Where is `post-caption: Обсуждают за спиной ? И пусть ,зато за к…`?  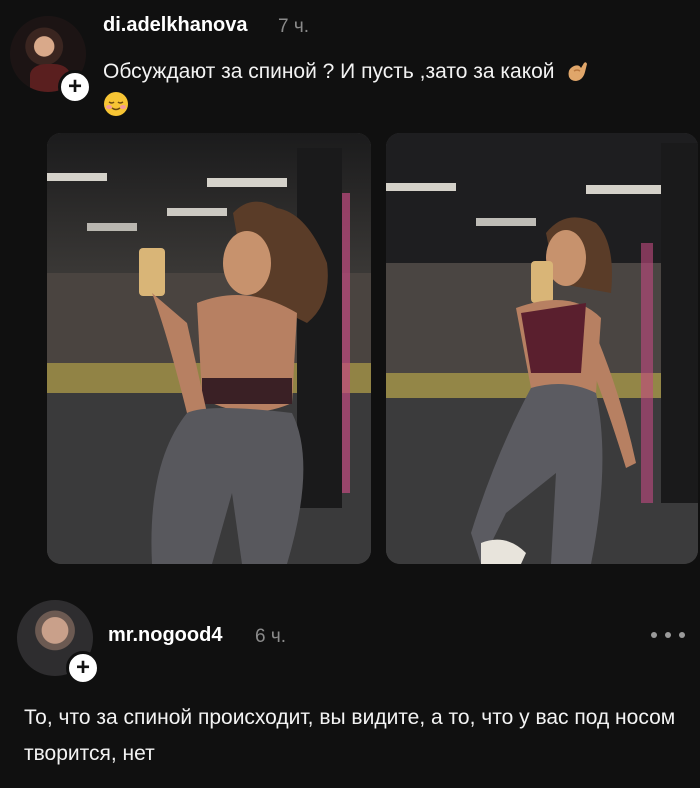
post-caption: Обсуждают за спиной ? И пусть ,зато за к… is located at coordinates (393, 88).